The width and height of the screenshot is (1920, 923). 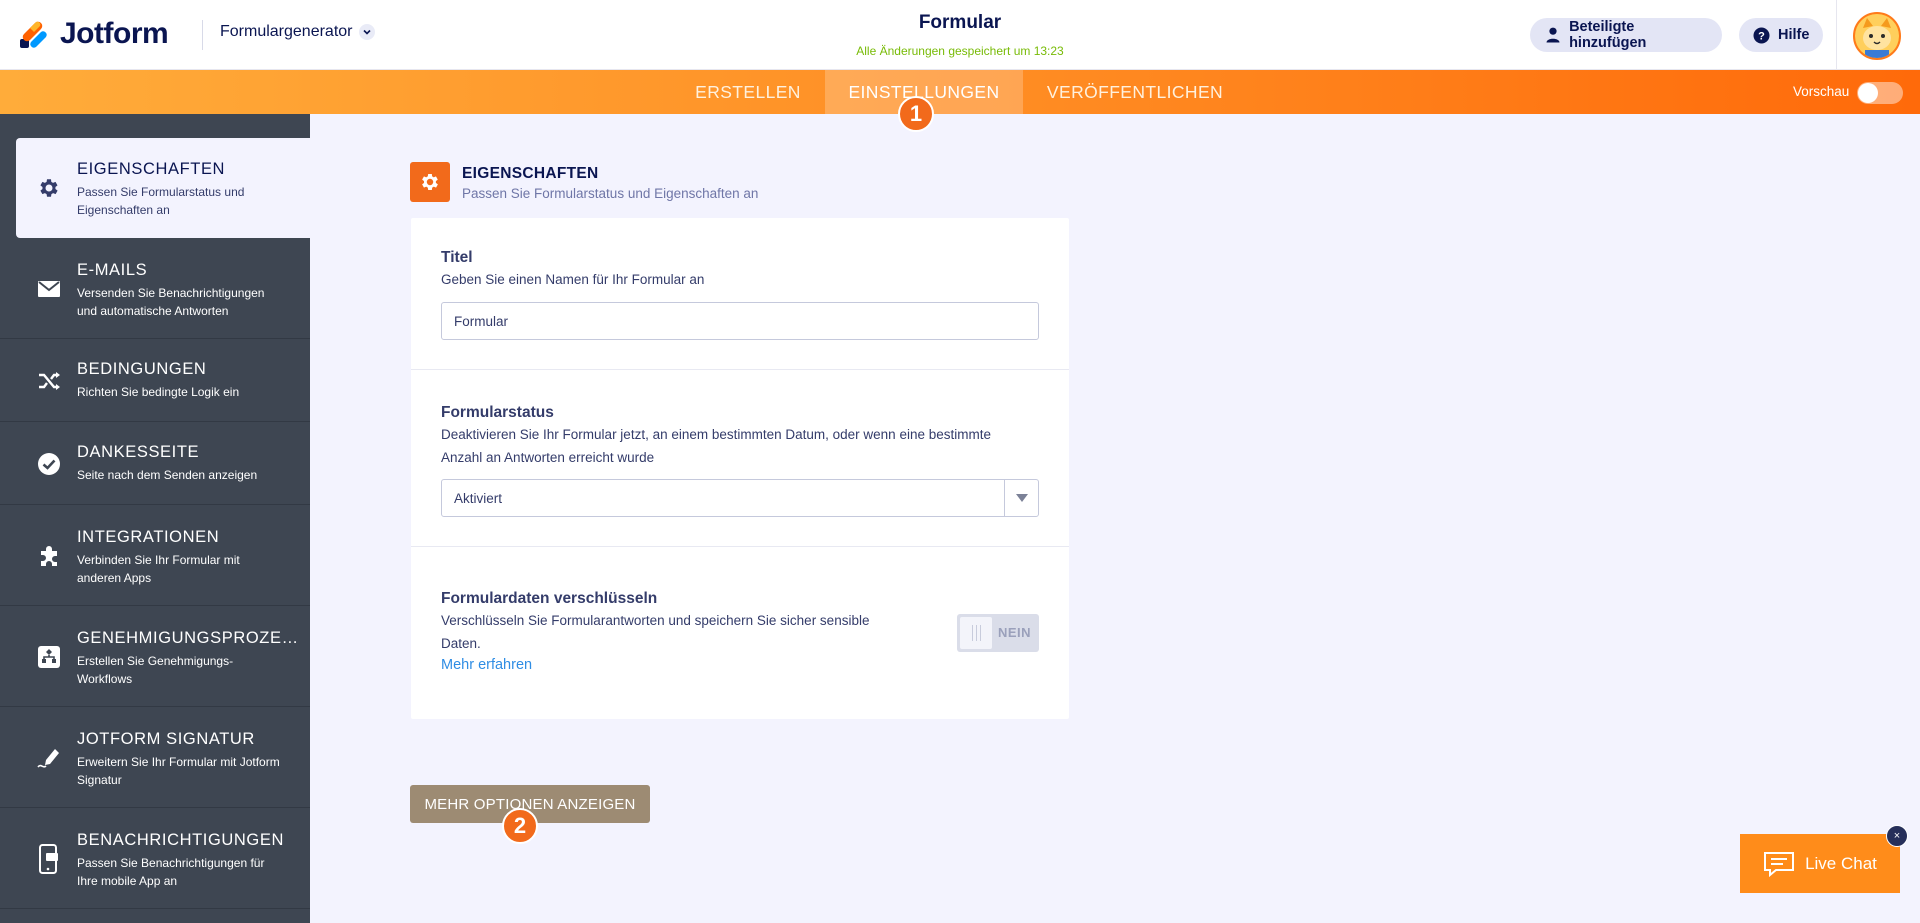 I want to click on encrypt-field-label: Formulardaten verschlüsseln, so click(x=549, y=598).